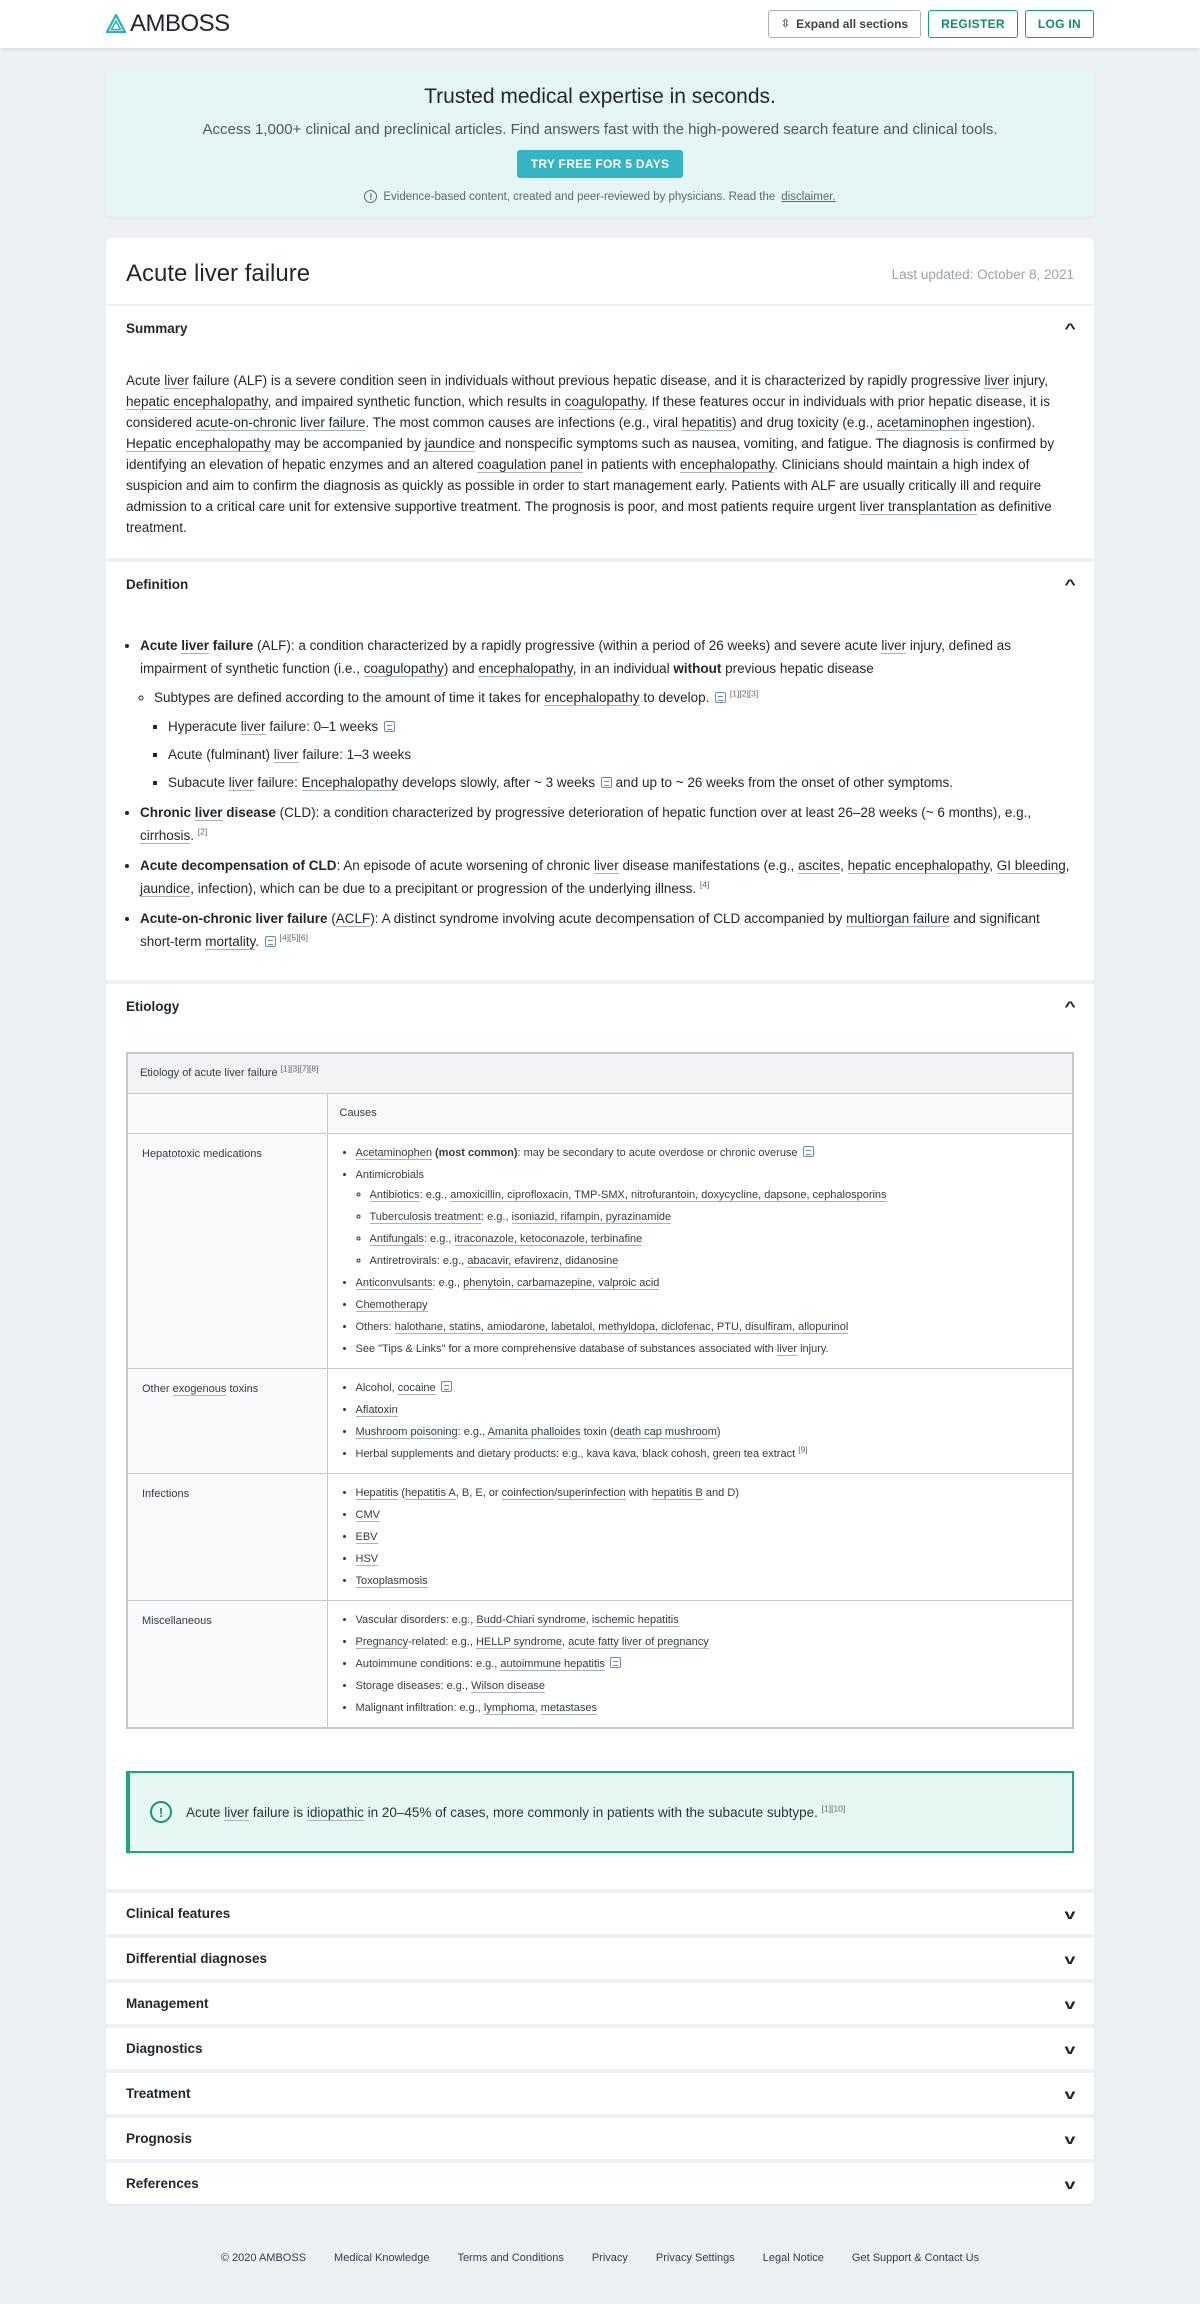  Describe the element at coordinates (394, 1195) in the screenshot. I see `term-link: Antibiotics` at that location.